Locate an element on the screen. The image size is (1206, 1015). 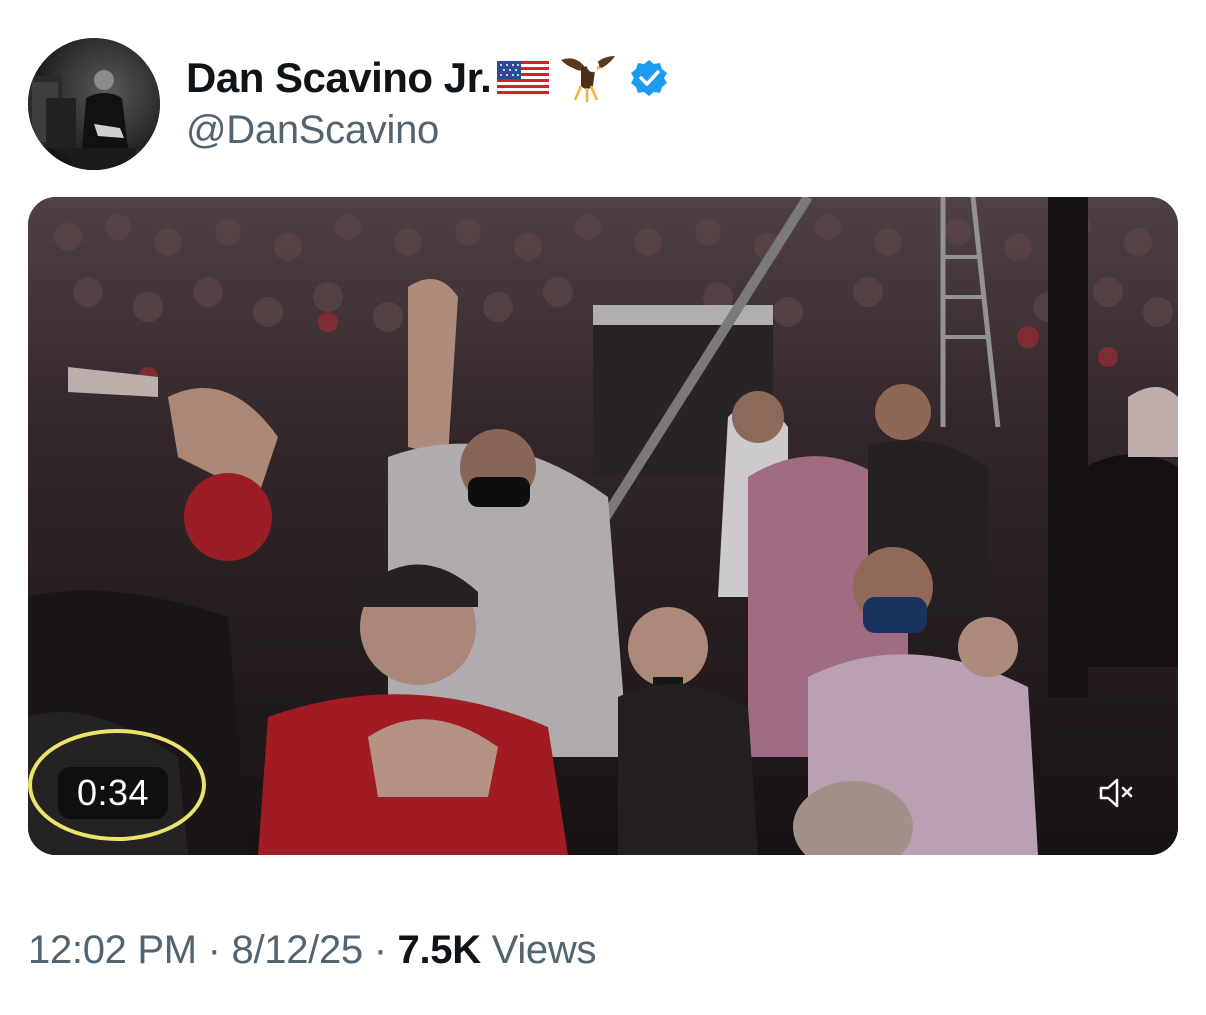
avatar-image is located at coordinates (94, 104).